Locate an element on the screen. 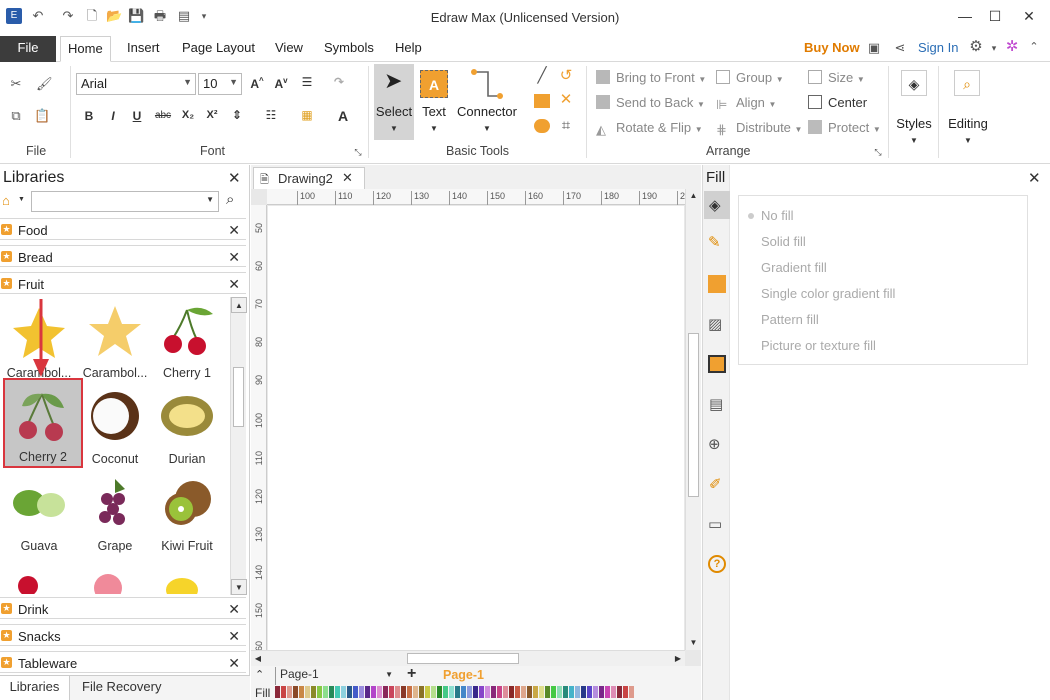  line-tool-icon: ╱ is located at coordinates (542, 76).